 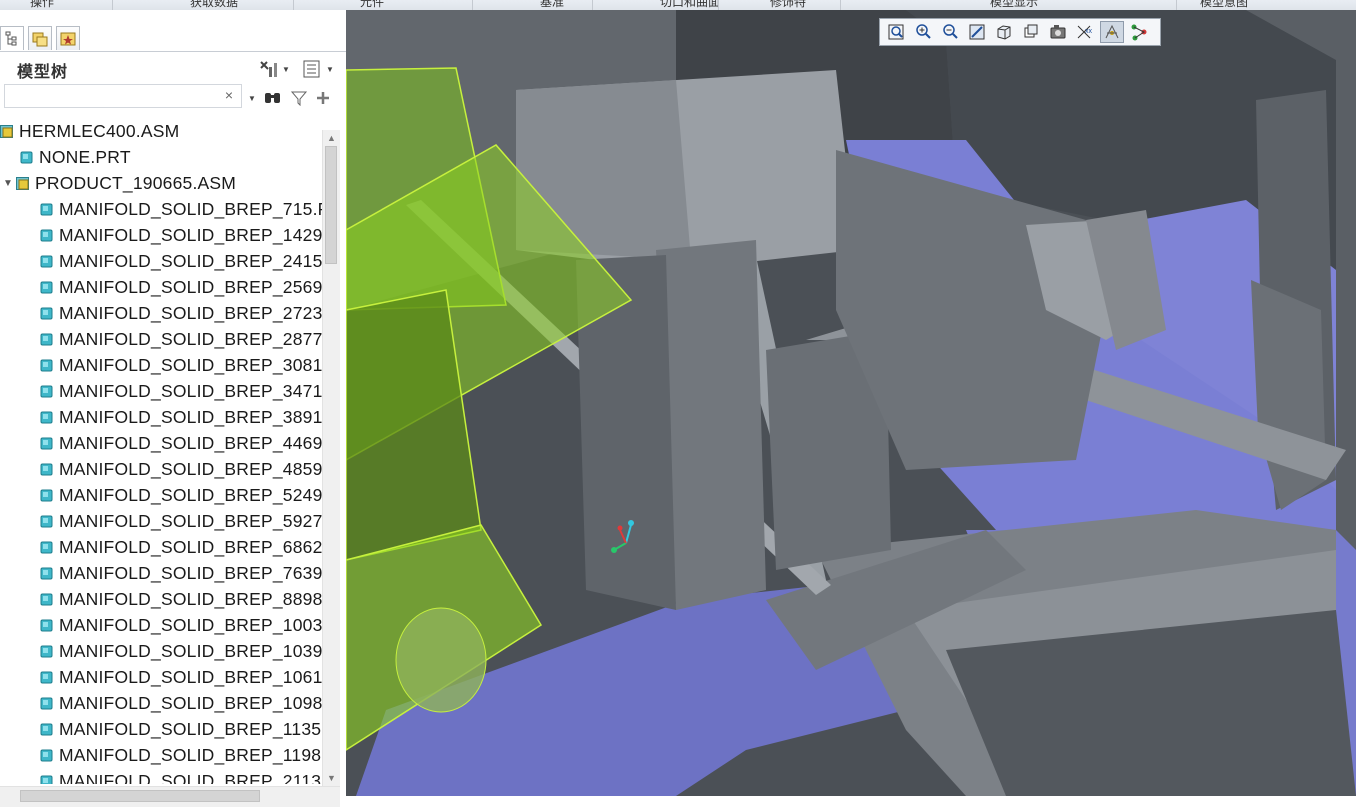 I want to click on display-style-button, so click(x=1004, y=32).